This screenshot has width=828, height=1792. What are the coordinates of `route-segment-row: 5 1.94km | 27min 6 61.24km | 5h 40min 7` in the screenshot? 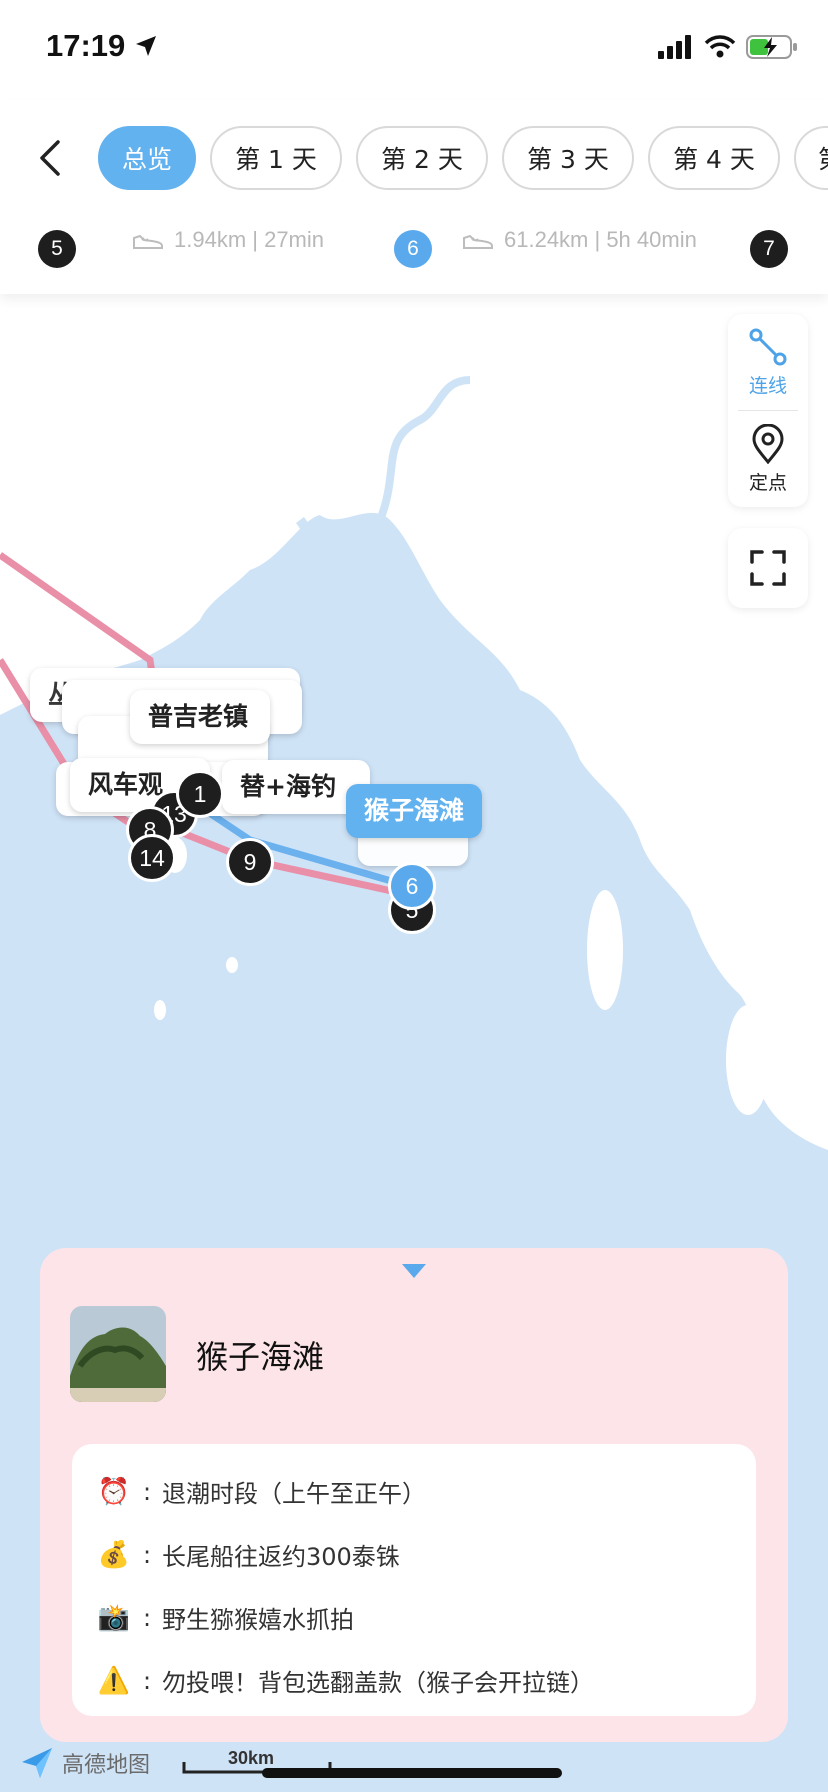 It's located at (414, 248).